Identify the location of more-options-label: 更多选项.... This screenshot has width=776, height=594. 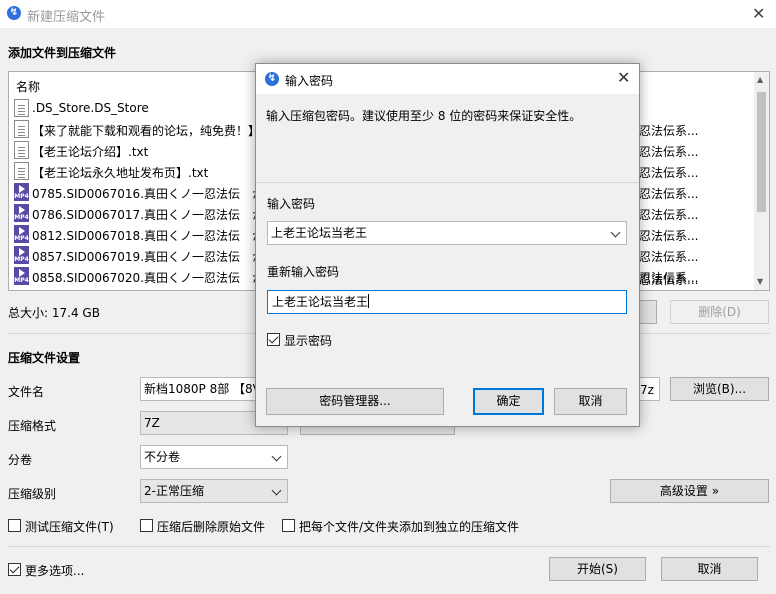
(54, 570).